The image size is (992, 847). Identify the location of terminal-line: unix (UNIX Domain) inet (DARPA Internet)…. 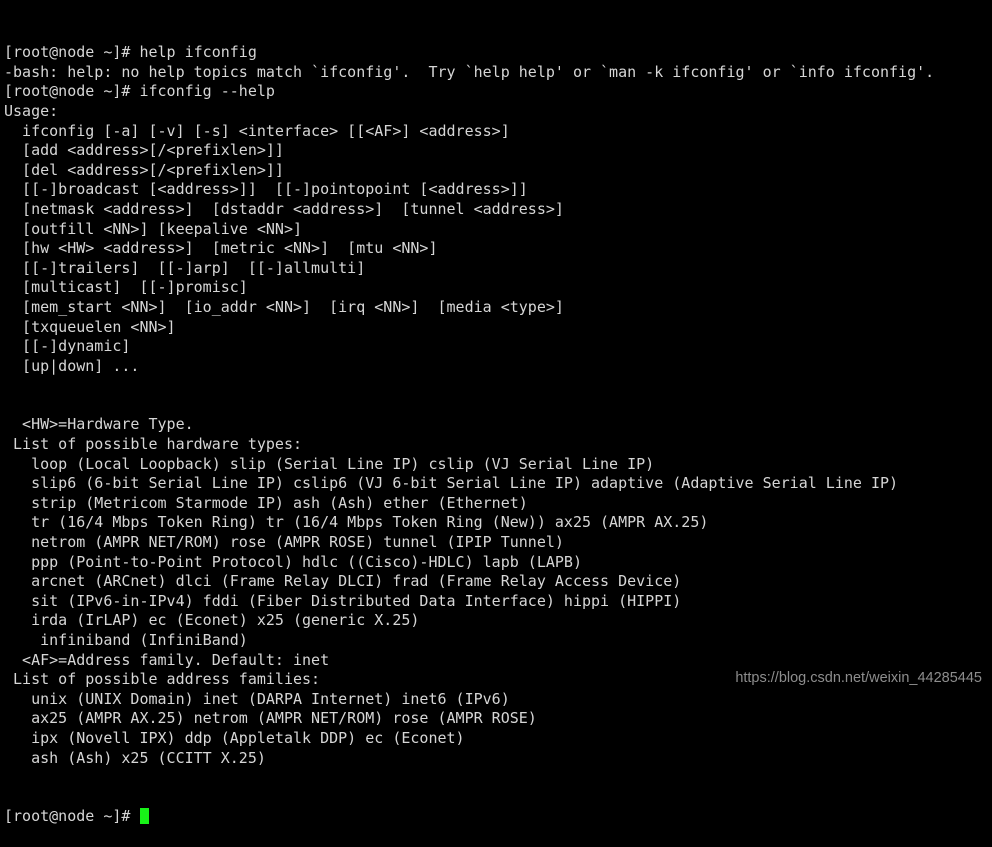
(257, 698).